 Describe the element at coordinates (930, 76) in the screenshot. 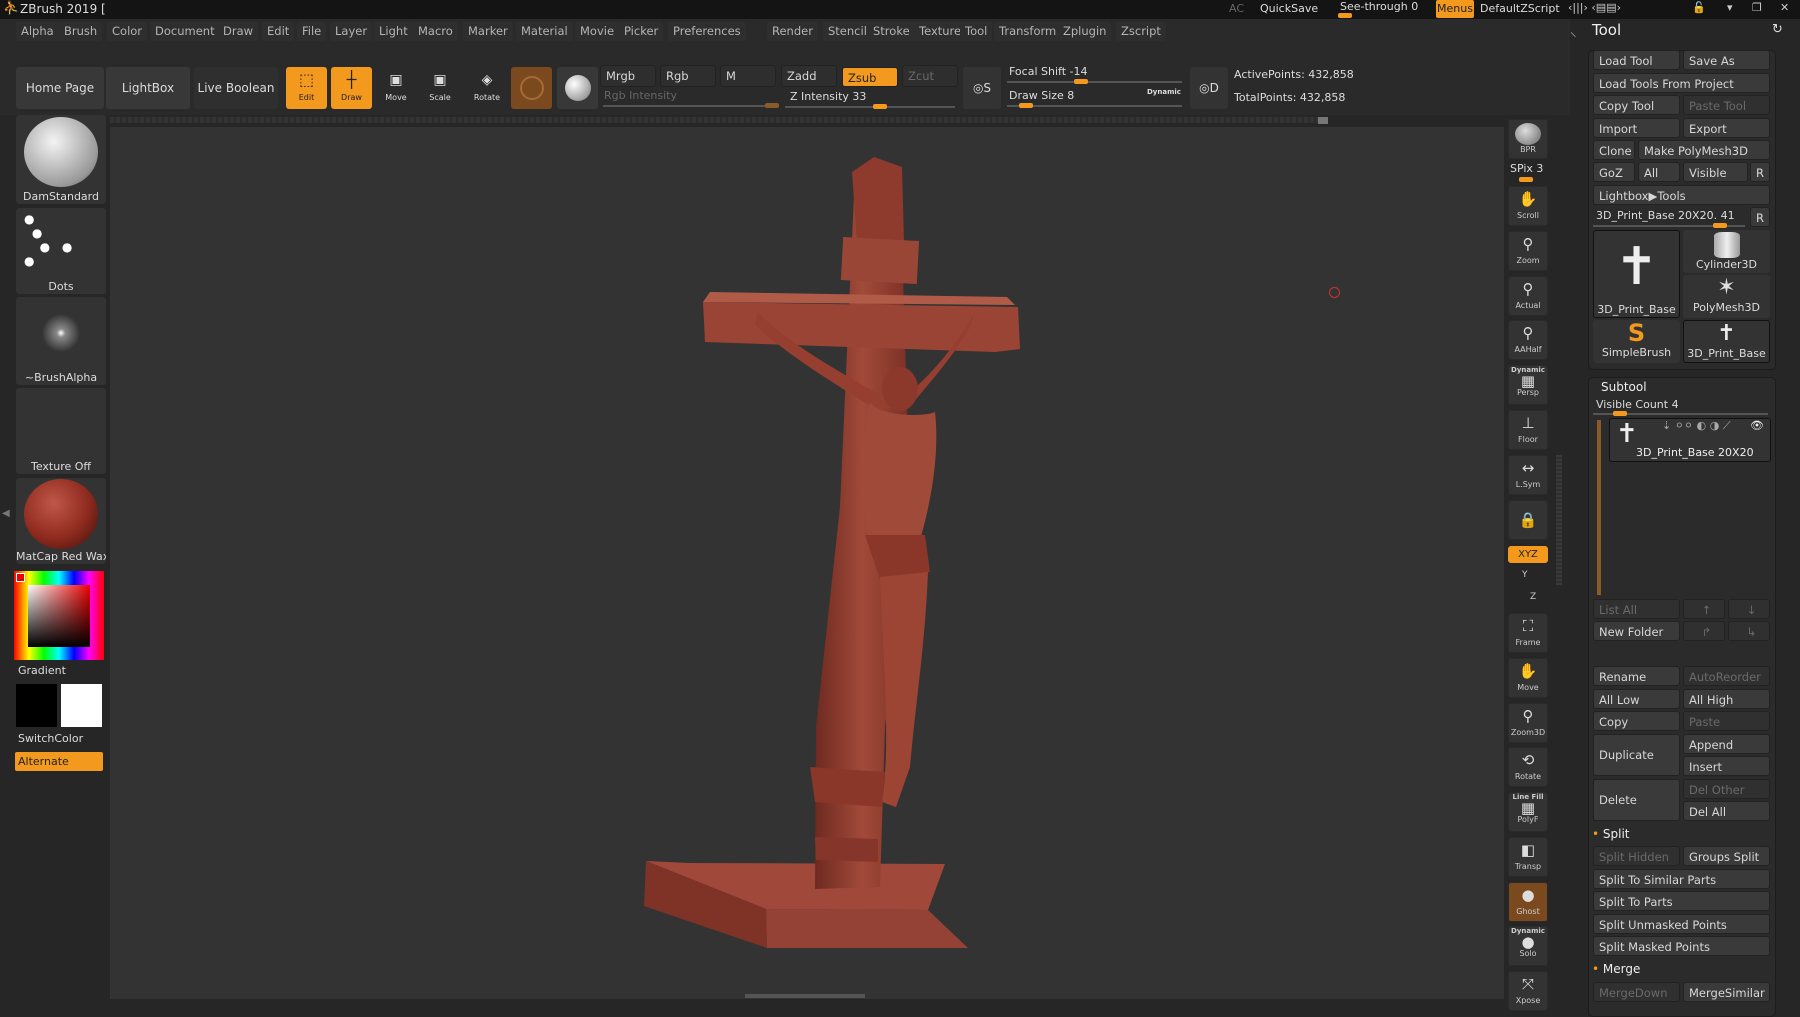

I see `zcut-button: Zcut` at that location.